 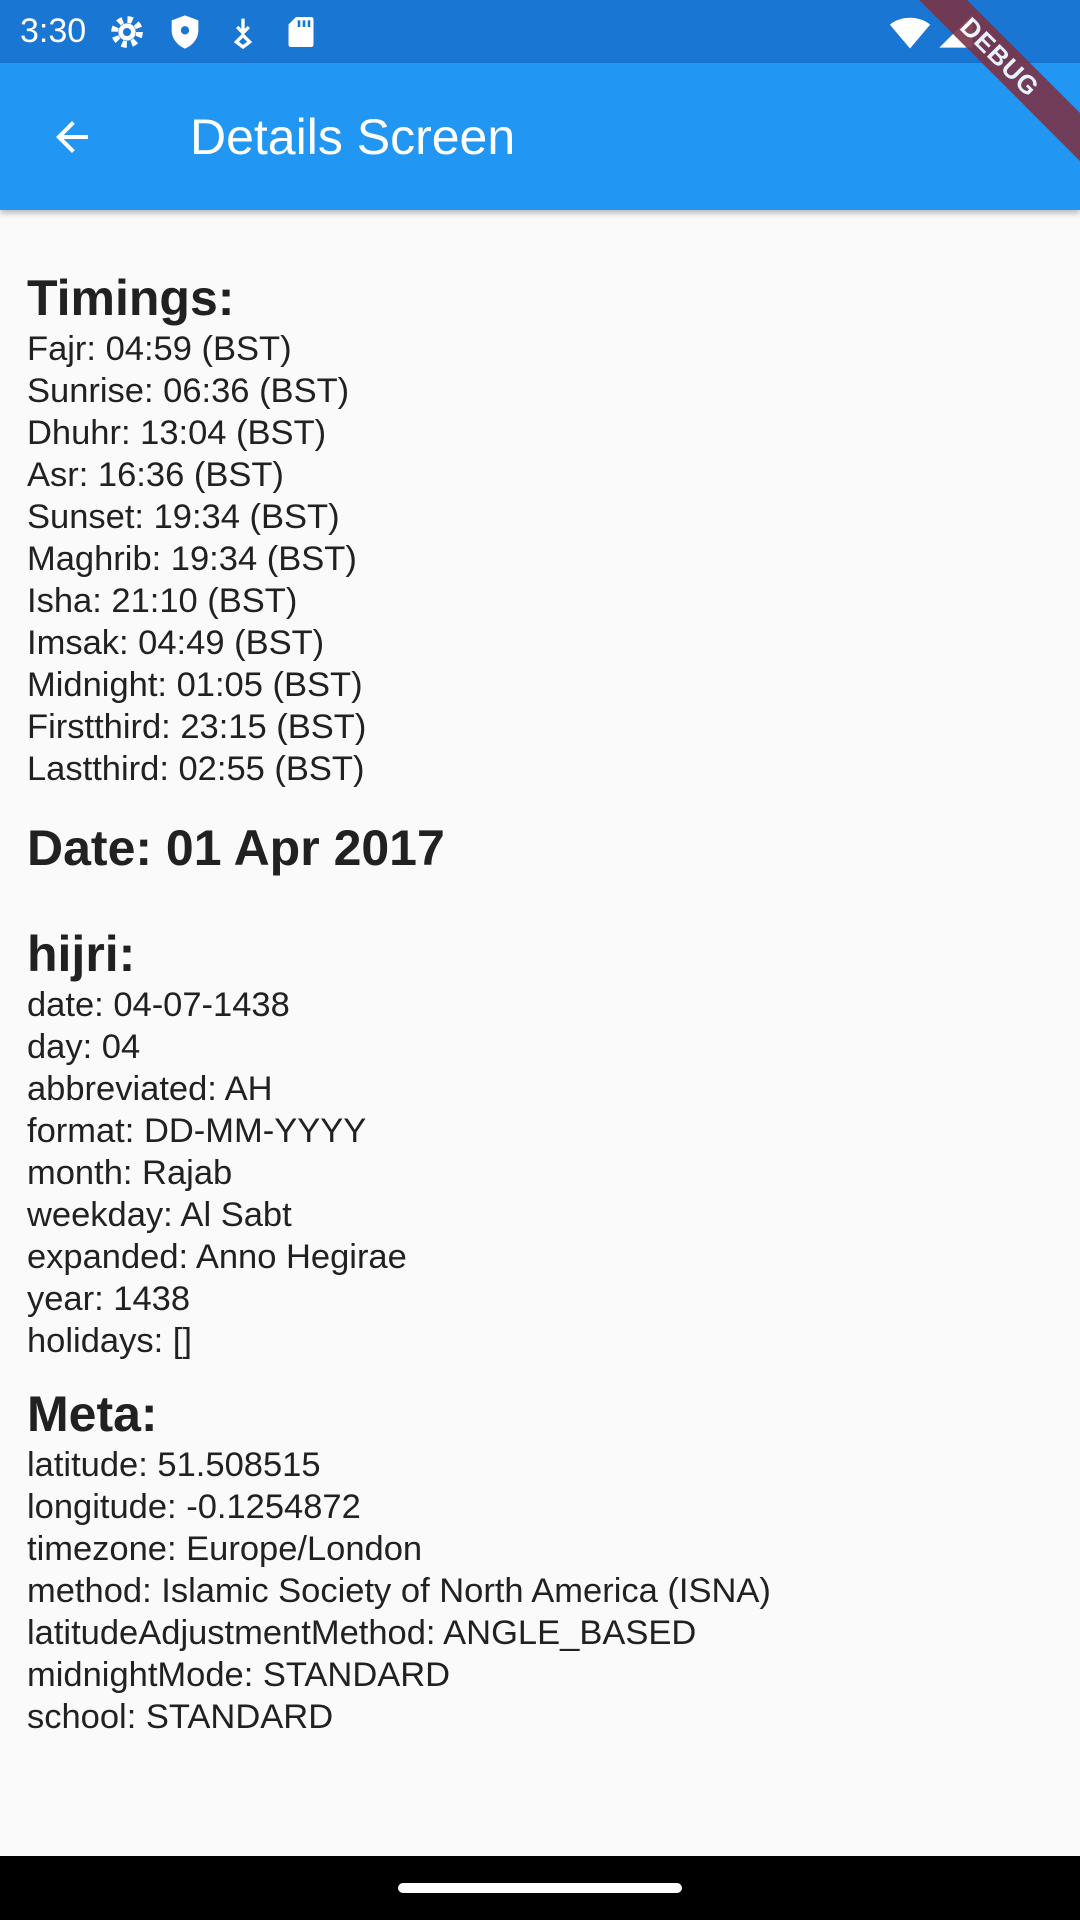 What do you see at coordinates (130, 1173) in the screenshot?
I see `hijri-month: month: Rajab` at bounding box center [130, 1173].